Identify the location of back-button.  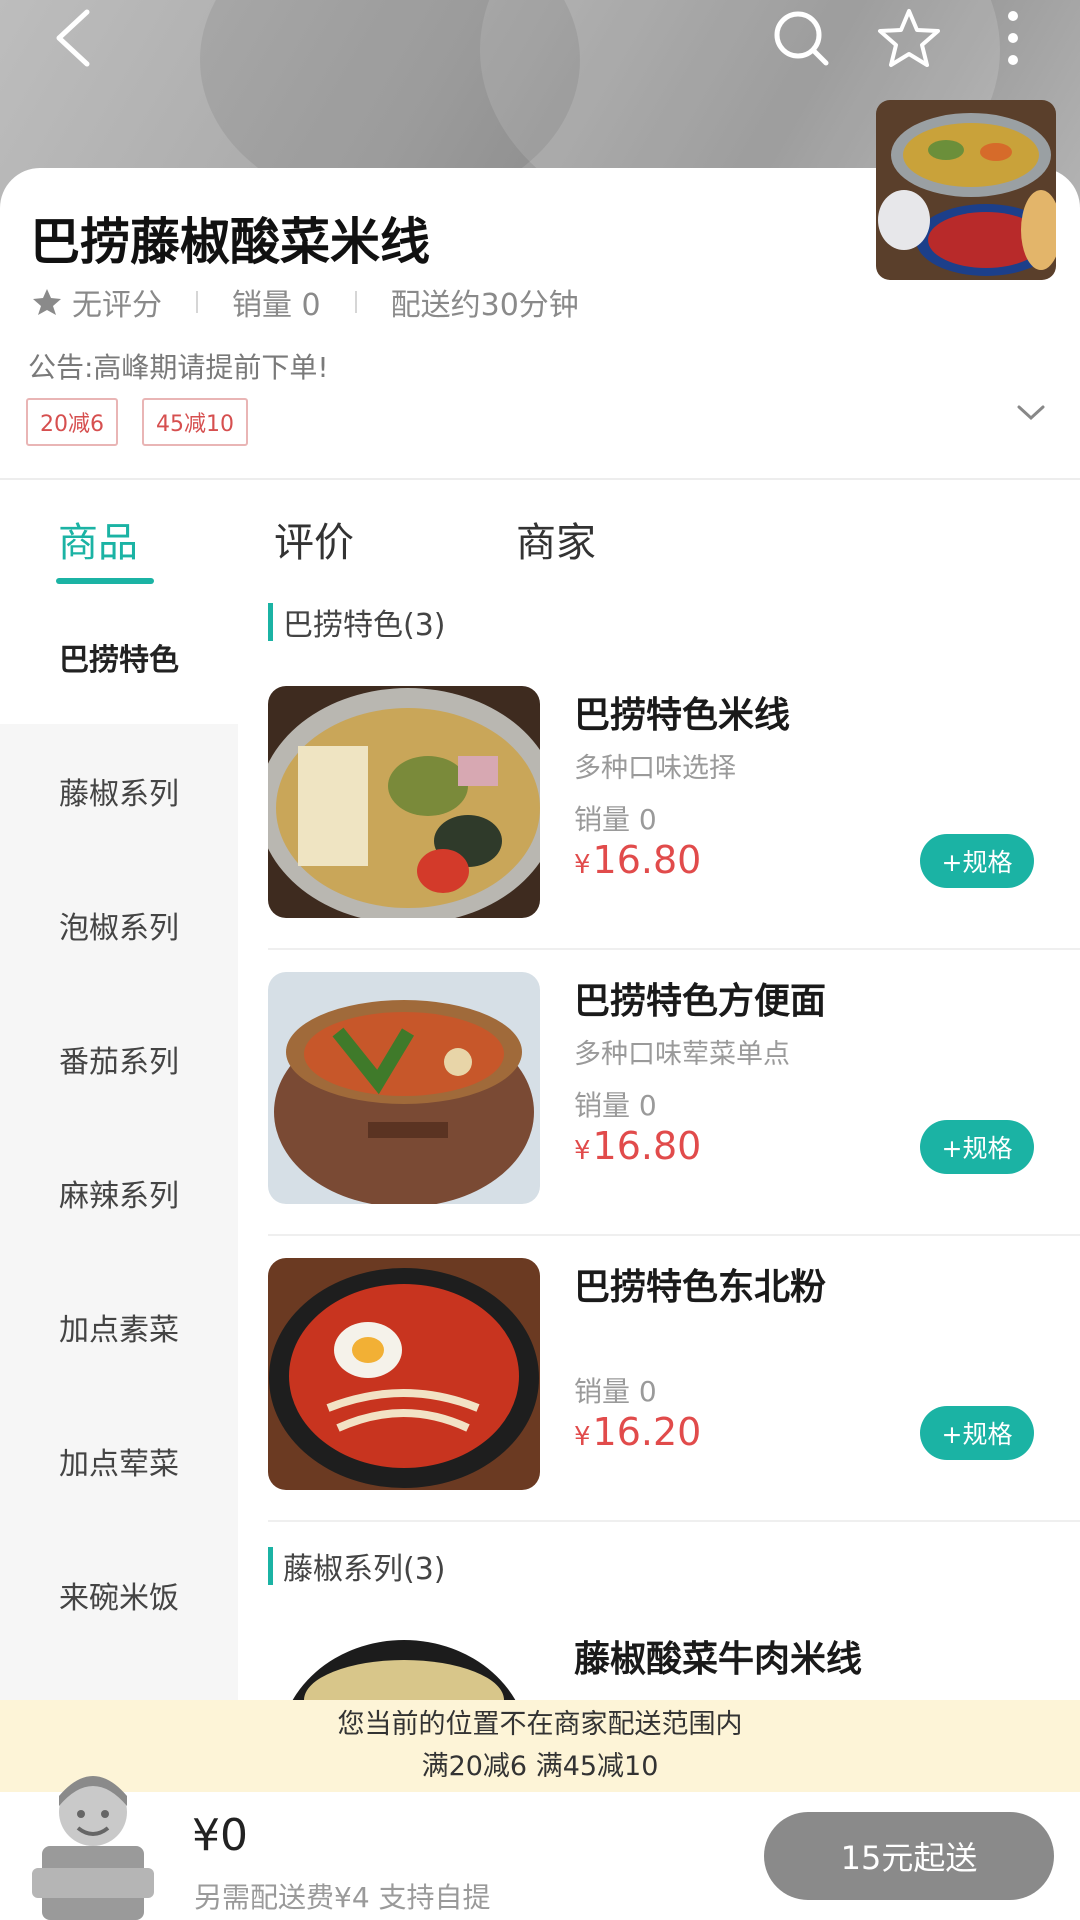
(73, 38).